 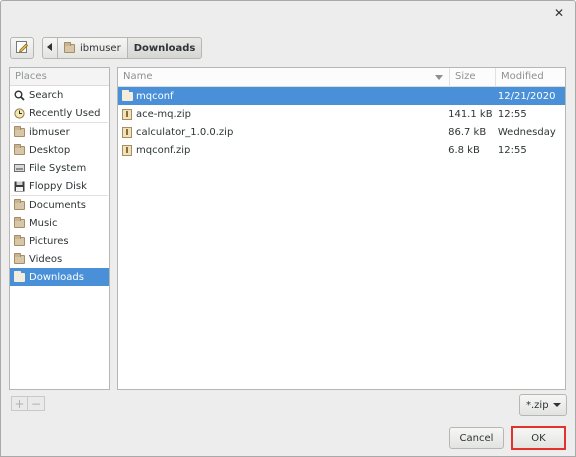 I want to click on add-bookmark-button: +, so click(x=19, y=403).